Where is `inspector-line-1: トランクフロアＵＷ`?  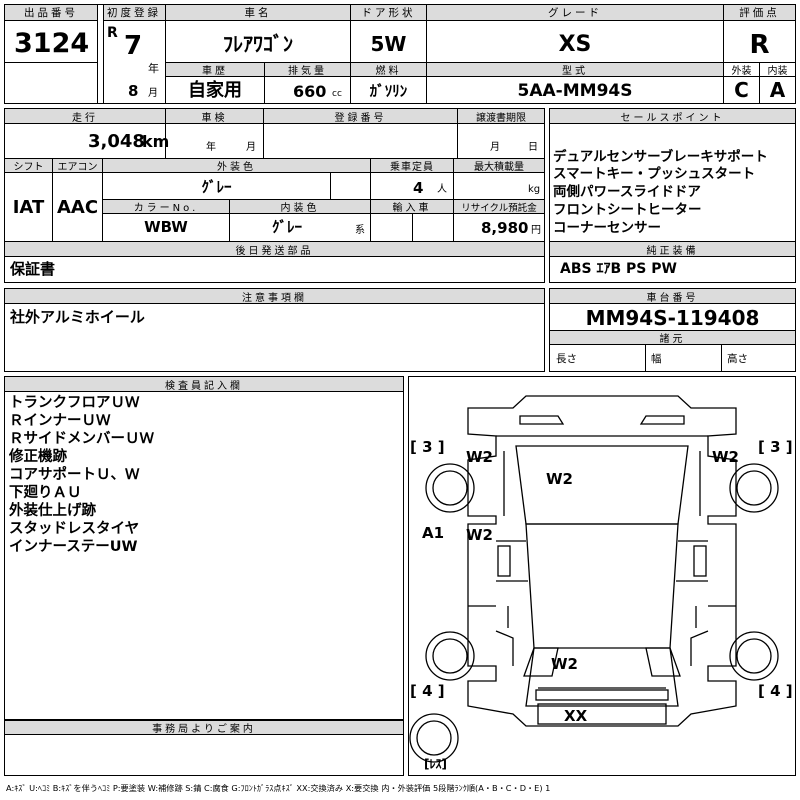
inspector-line-1: トランクフロアＵＷ is located at coordinates (74, 403).